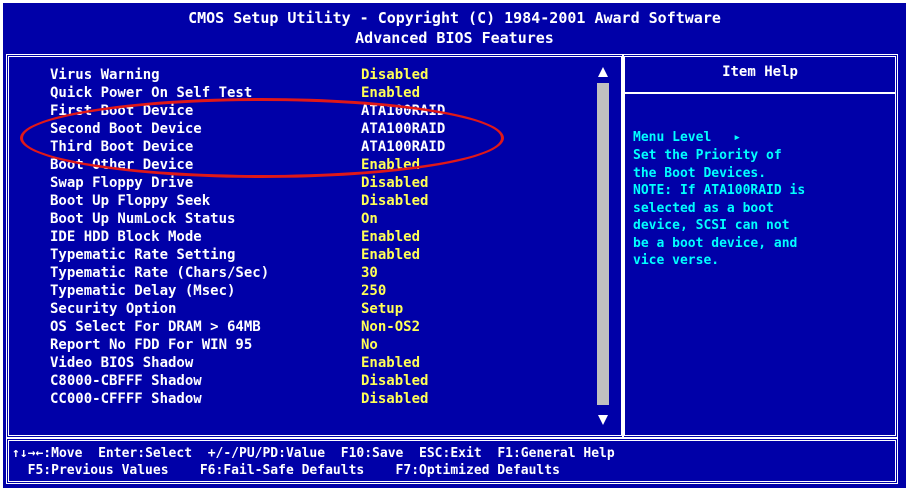 Image resolution: width=909 pixels, height=491 pixels. I want to click on setting-row: Second Boot Device ATA100RAID, so click(260, 129).